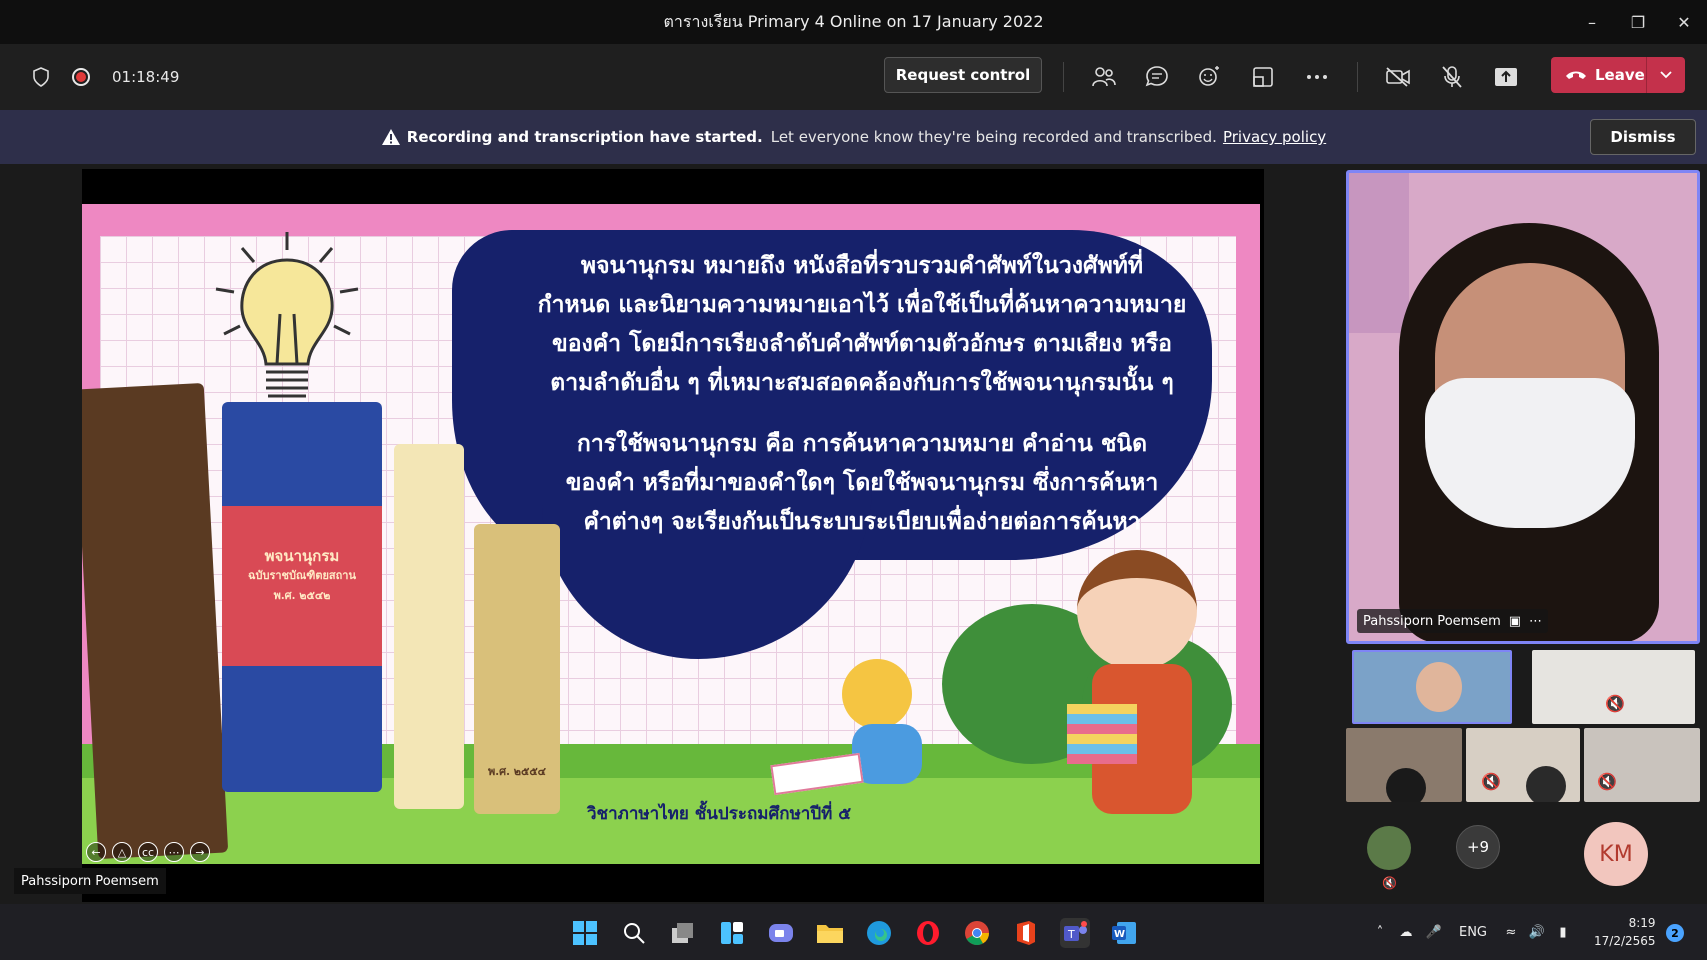 The height and width of the screenshot is (960, 1707). I want to click on book-subtitle: ฉบับราชบัณฑิตยสถาน, so click(302, 575).